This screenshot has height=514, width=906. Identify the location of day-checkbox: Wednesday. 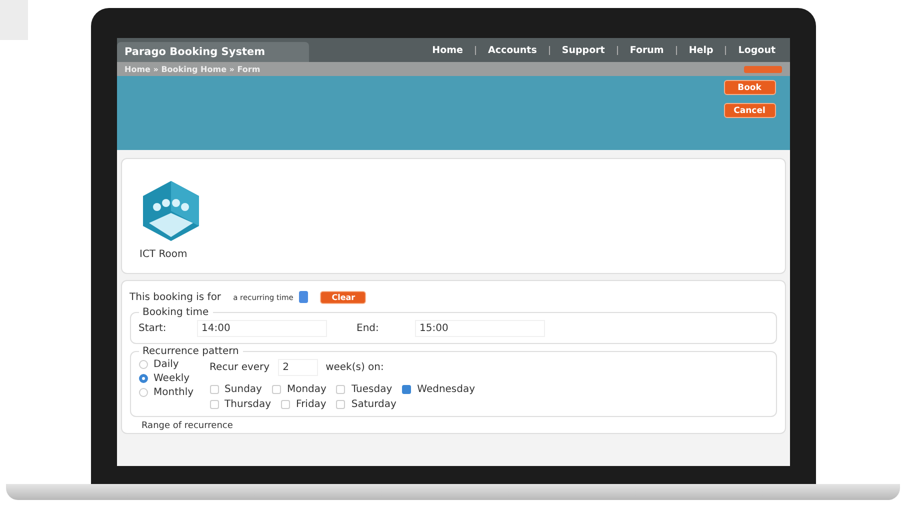
(439, 389).